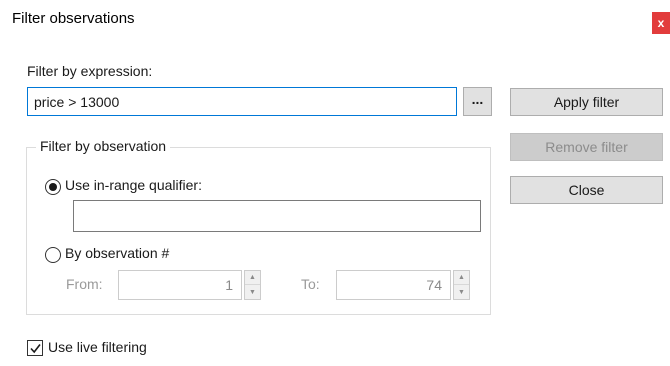 The height and width of the screenshot is (366, 670). I want to click on remove-filter-button: Remove filter, so click(586, 147).